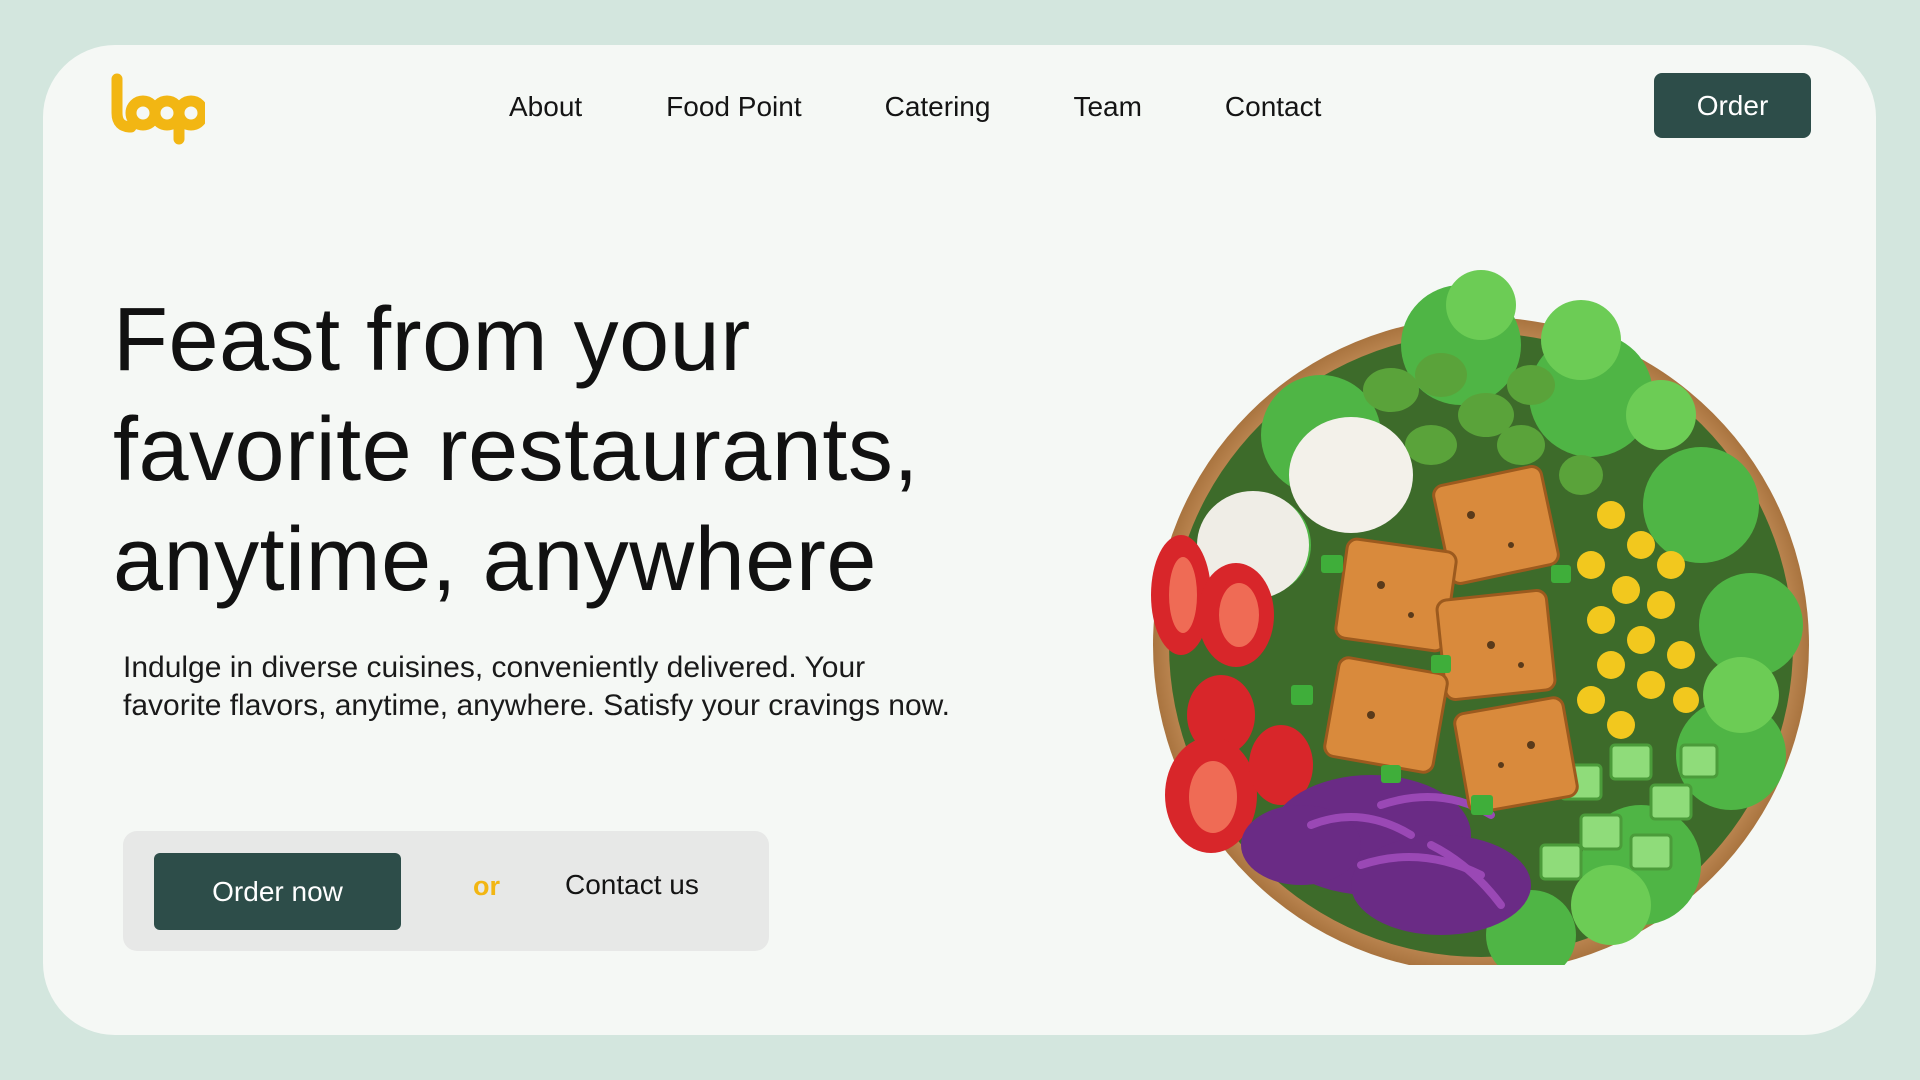 The image size is (1920, 1080). I want to click on hero-title-line: Feast from your, so click(432, 340).